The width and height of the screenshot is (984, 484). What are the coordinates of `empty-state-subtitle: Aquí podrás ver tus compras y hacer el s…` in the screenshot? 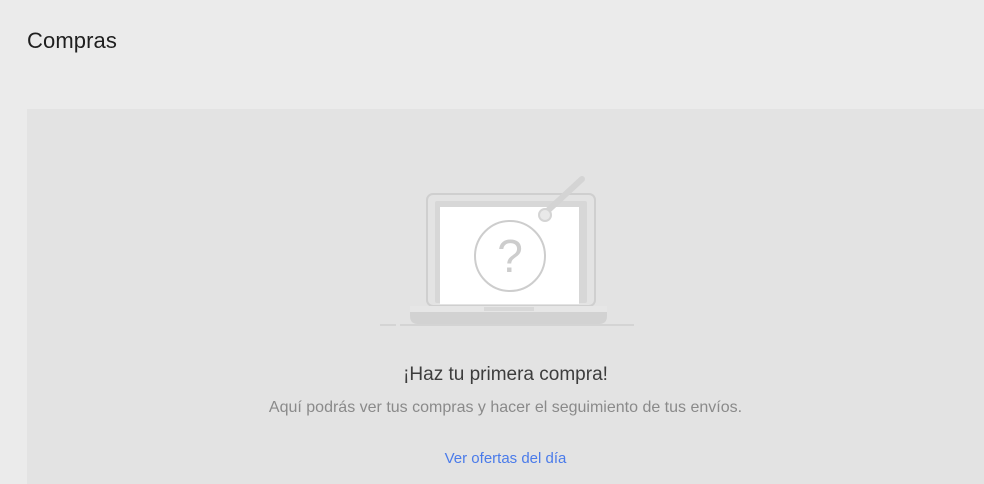 It's located at (505, 407).